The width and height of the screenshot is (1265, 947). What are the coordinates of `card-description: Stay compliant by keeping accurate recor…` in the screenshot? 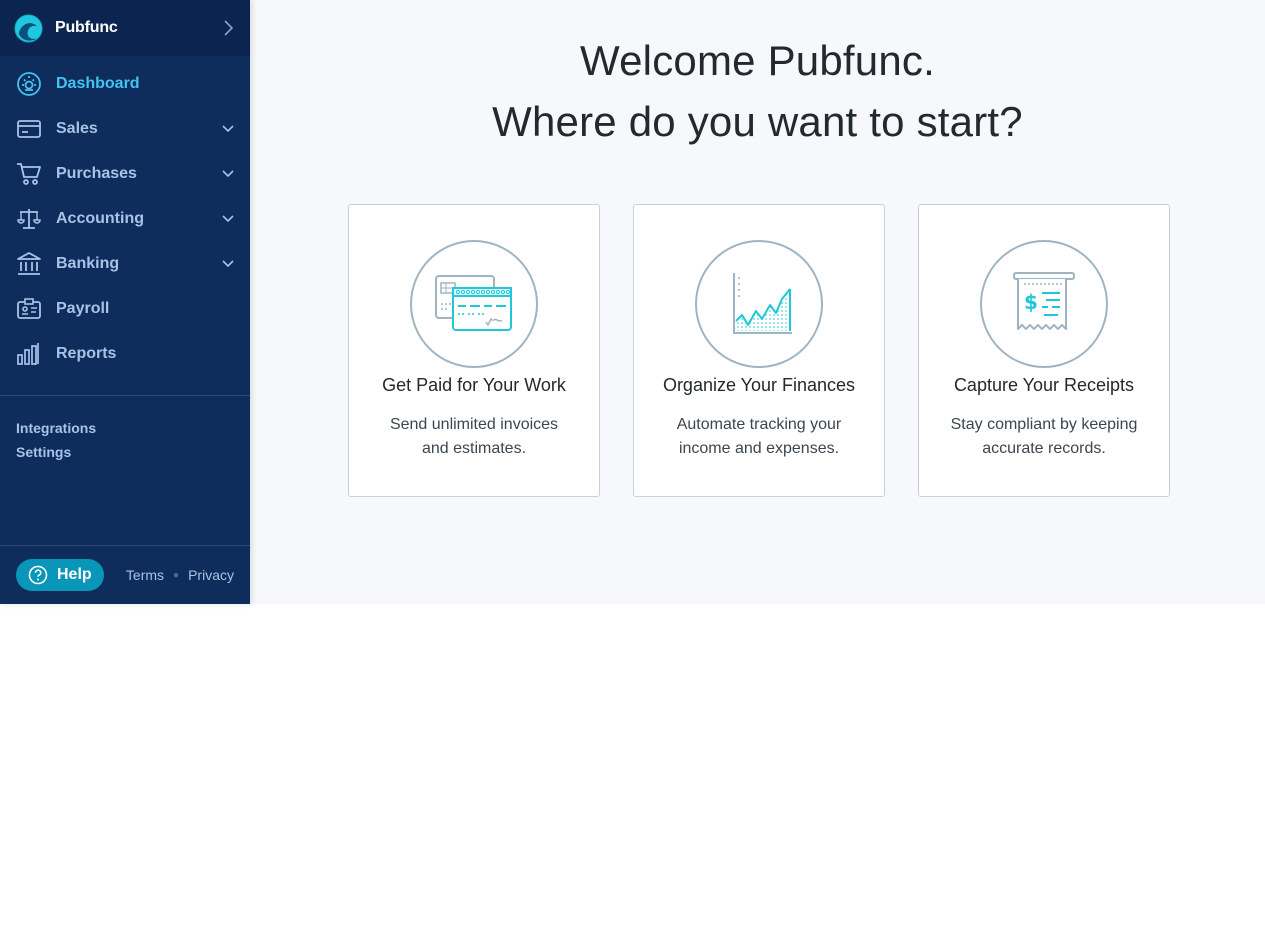 It's located at (1044, 436).